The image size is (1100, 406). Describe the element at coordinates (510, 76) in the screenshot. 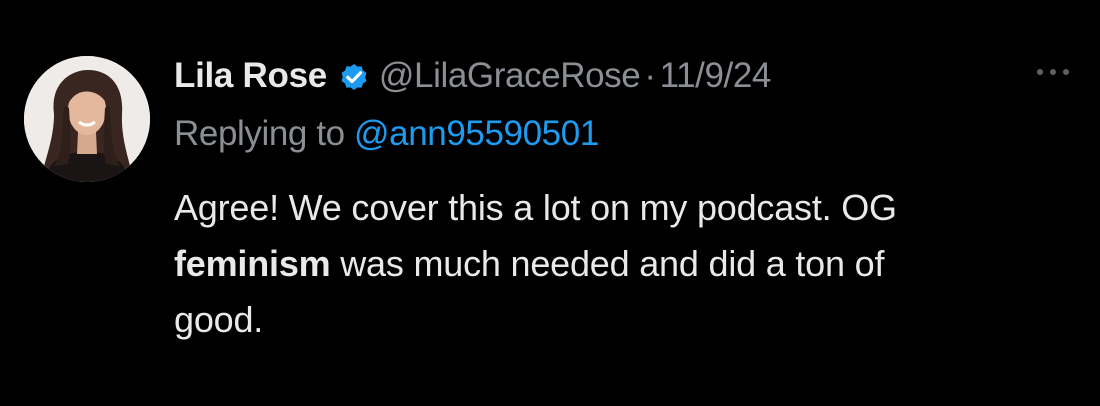

I see `author-handle: @LilaGraceRose` at that location.